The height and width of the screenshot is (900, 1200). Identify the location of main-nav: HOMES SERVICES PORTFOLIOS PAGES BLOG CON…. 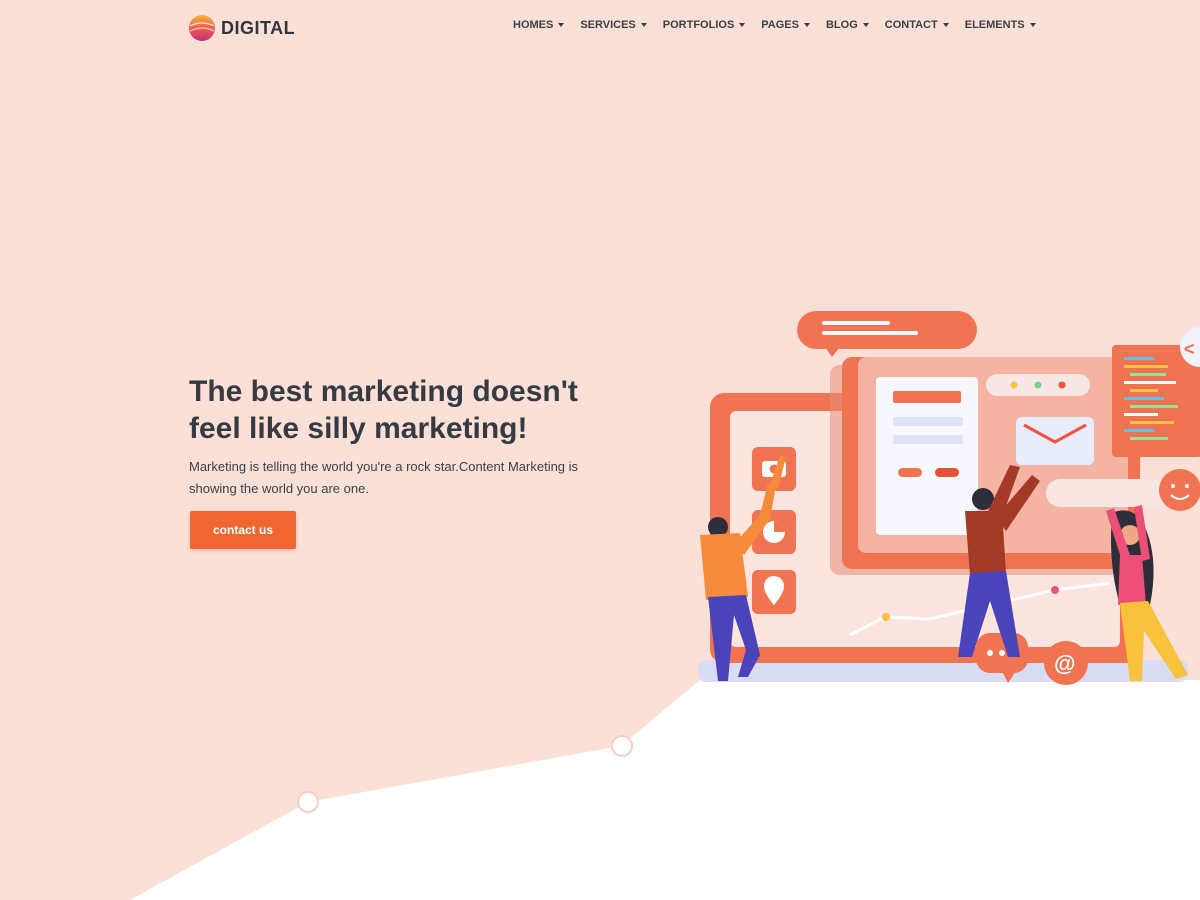
(774, 25).